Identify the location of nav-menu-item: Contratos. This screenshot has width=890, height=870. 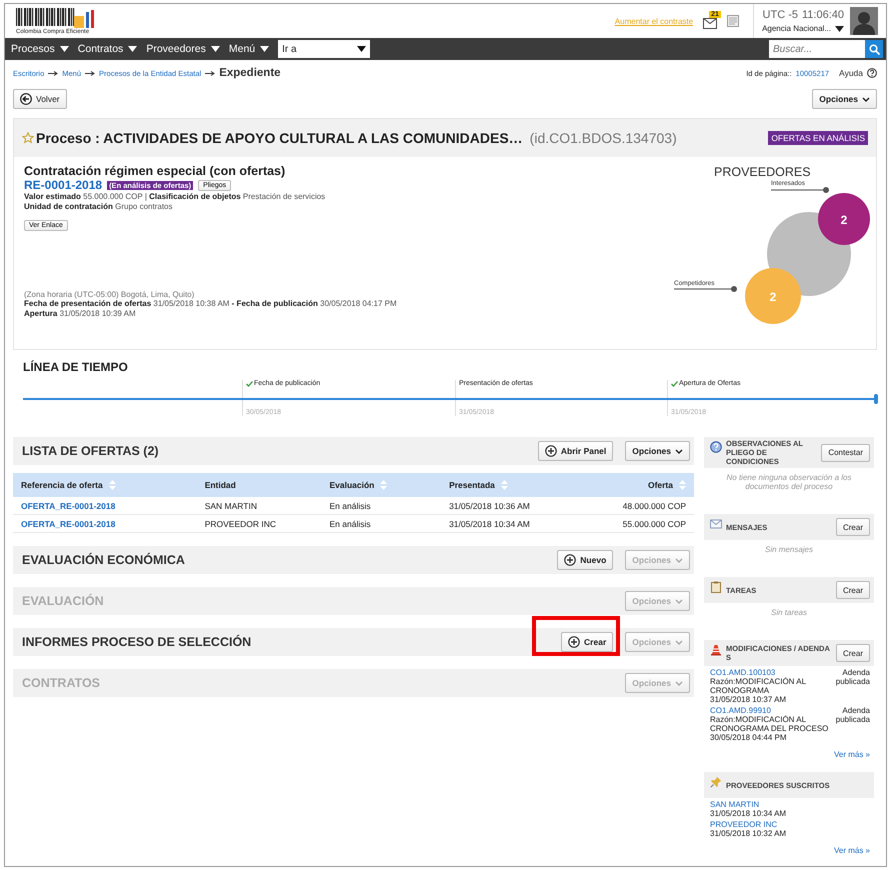
(108, 49).